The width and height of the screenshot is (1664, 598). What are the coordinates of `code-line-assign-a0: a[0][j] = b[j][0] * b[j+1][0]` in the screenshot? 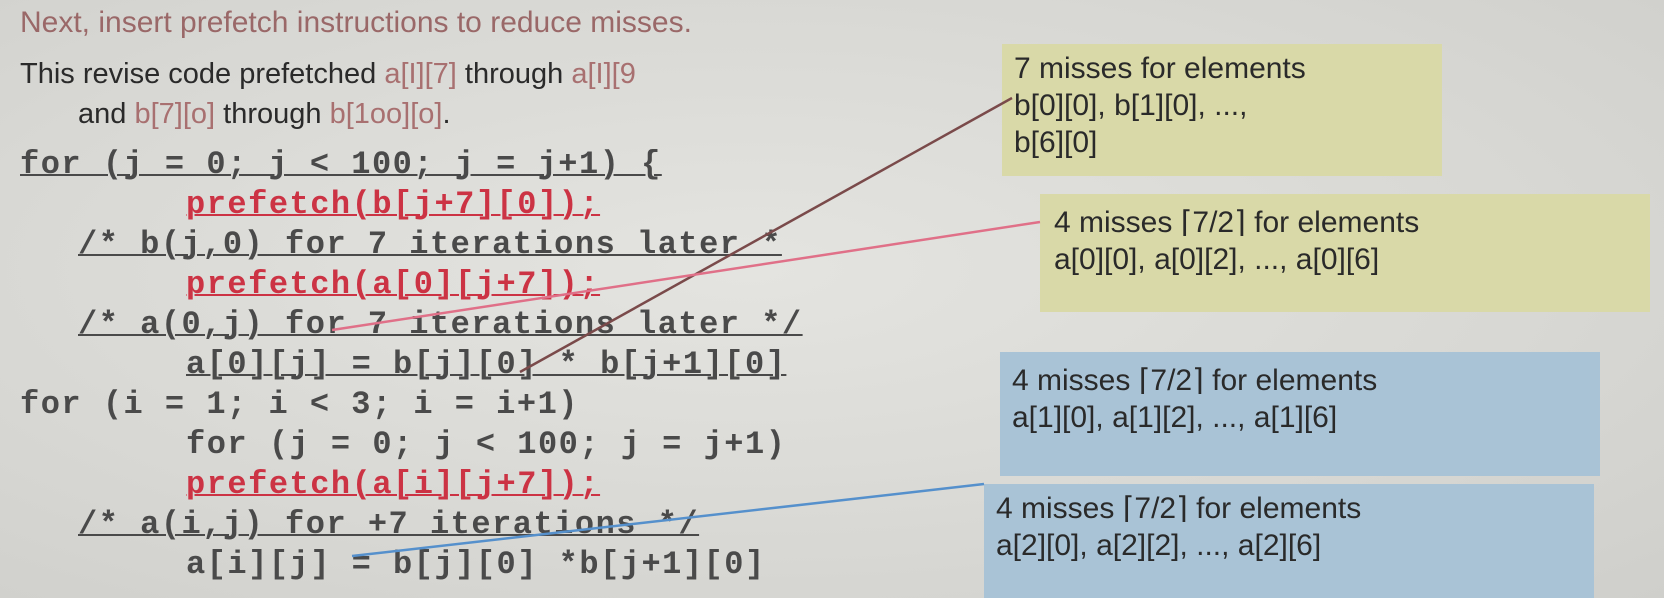 It's located at (486, 364).